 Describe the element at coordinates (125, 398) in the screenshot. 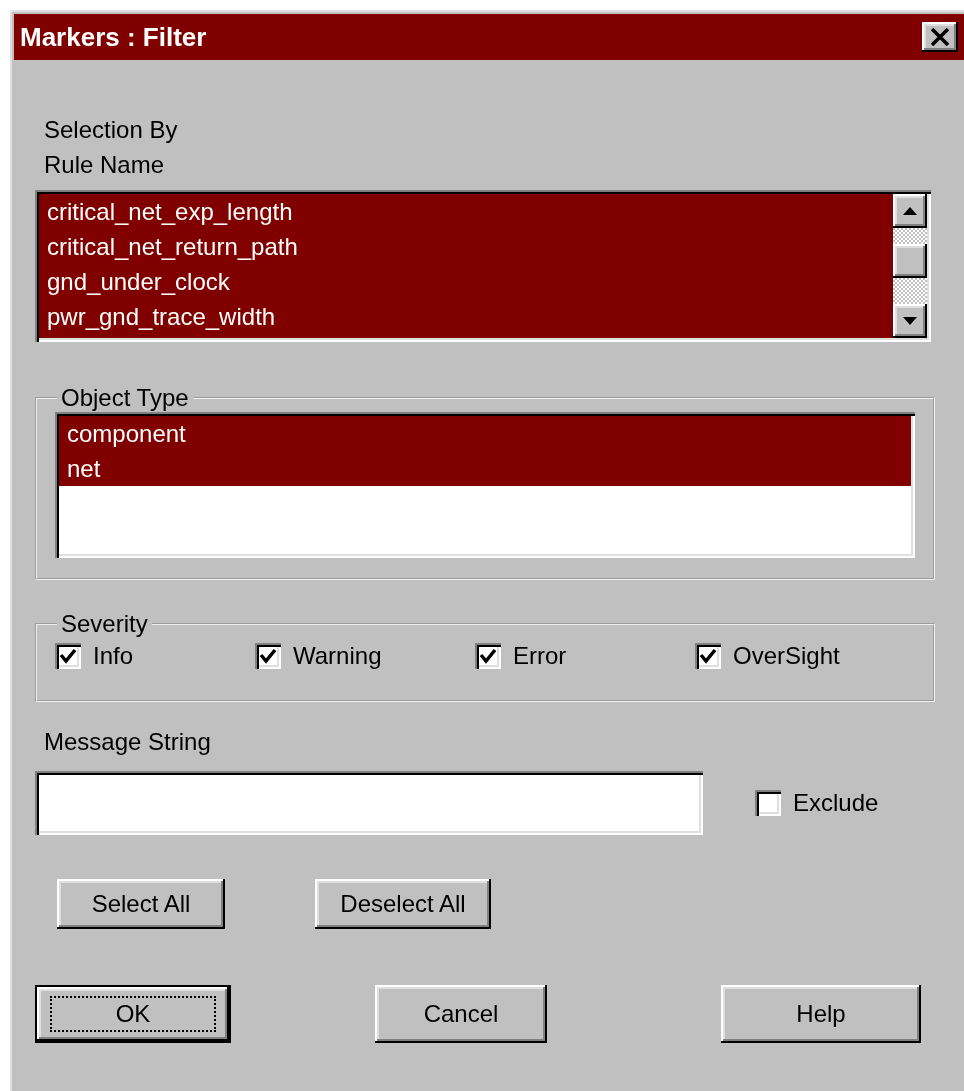

I see `group-label: Object Type` at that location.